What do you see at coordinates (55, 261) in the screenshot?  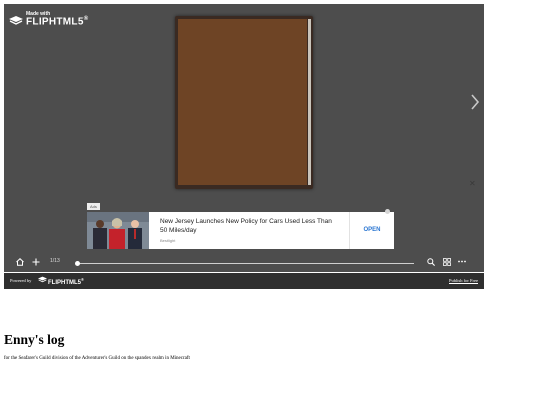 I see `page-indicator: 1/13` at bounding box center [55, 261].